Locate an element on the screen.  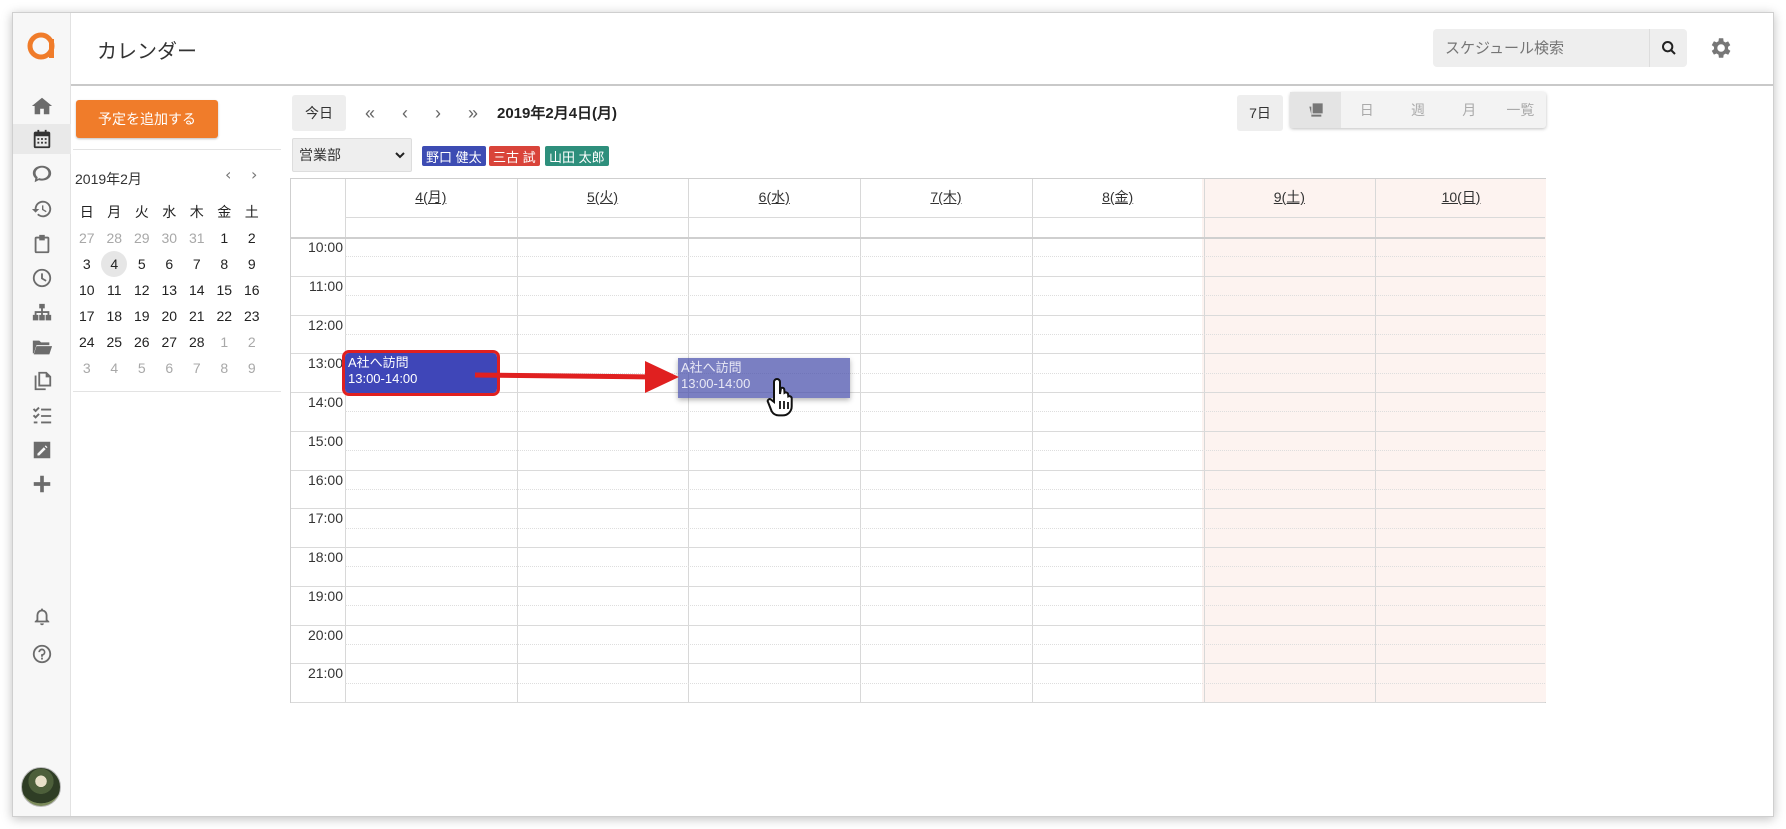
view-list-tab: 一覧 is located at coordinates (1520, 110).